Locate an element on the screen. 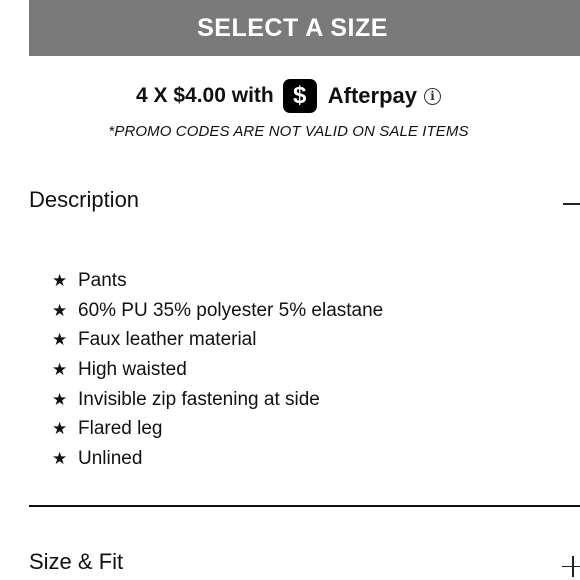 This screenshot has width=580, height=580. list-item: ★ Invisible zip fastening at side is located at coordinates (217, 400).